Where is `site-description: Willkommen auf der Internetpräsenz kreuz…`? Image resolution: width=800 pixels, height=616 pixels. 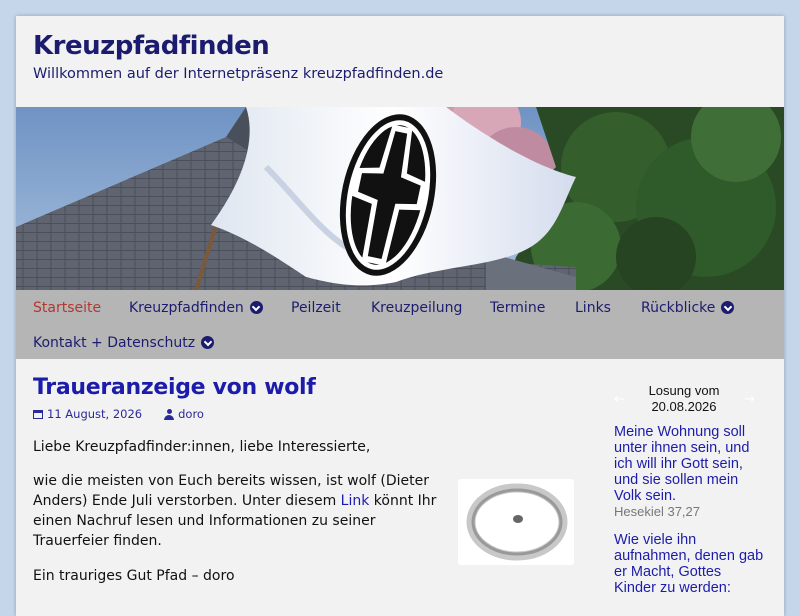
site-description: Willkommen auf der Internetpräsenz kreuz… is located at coordinates (238, 74).